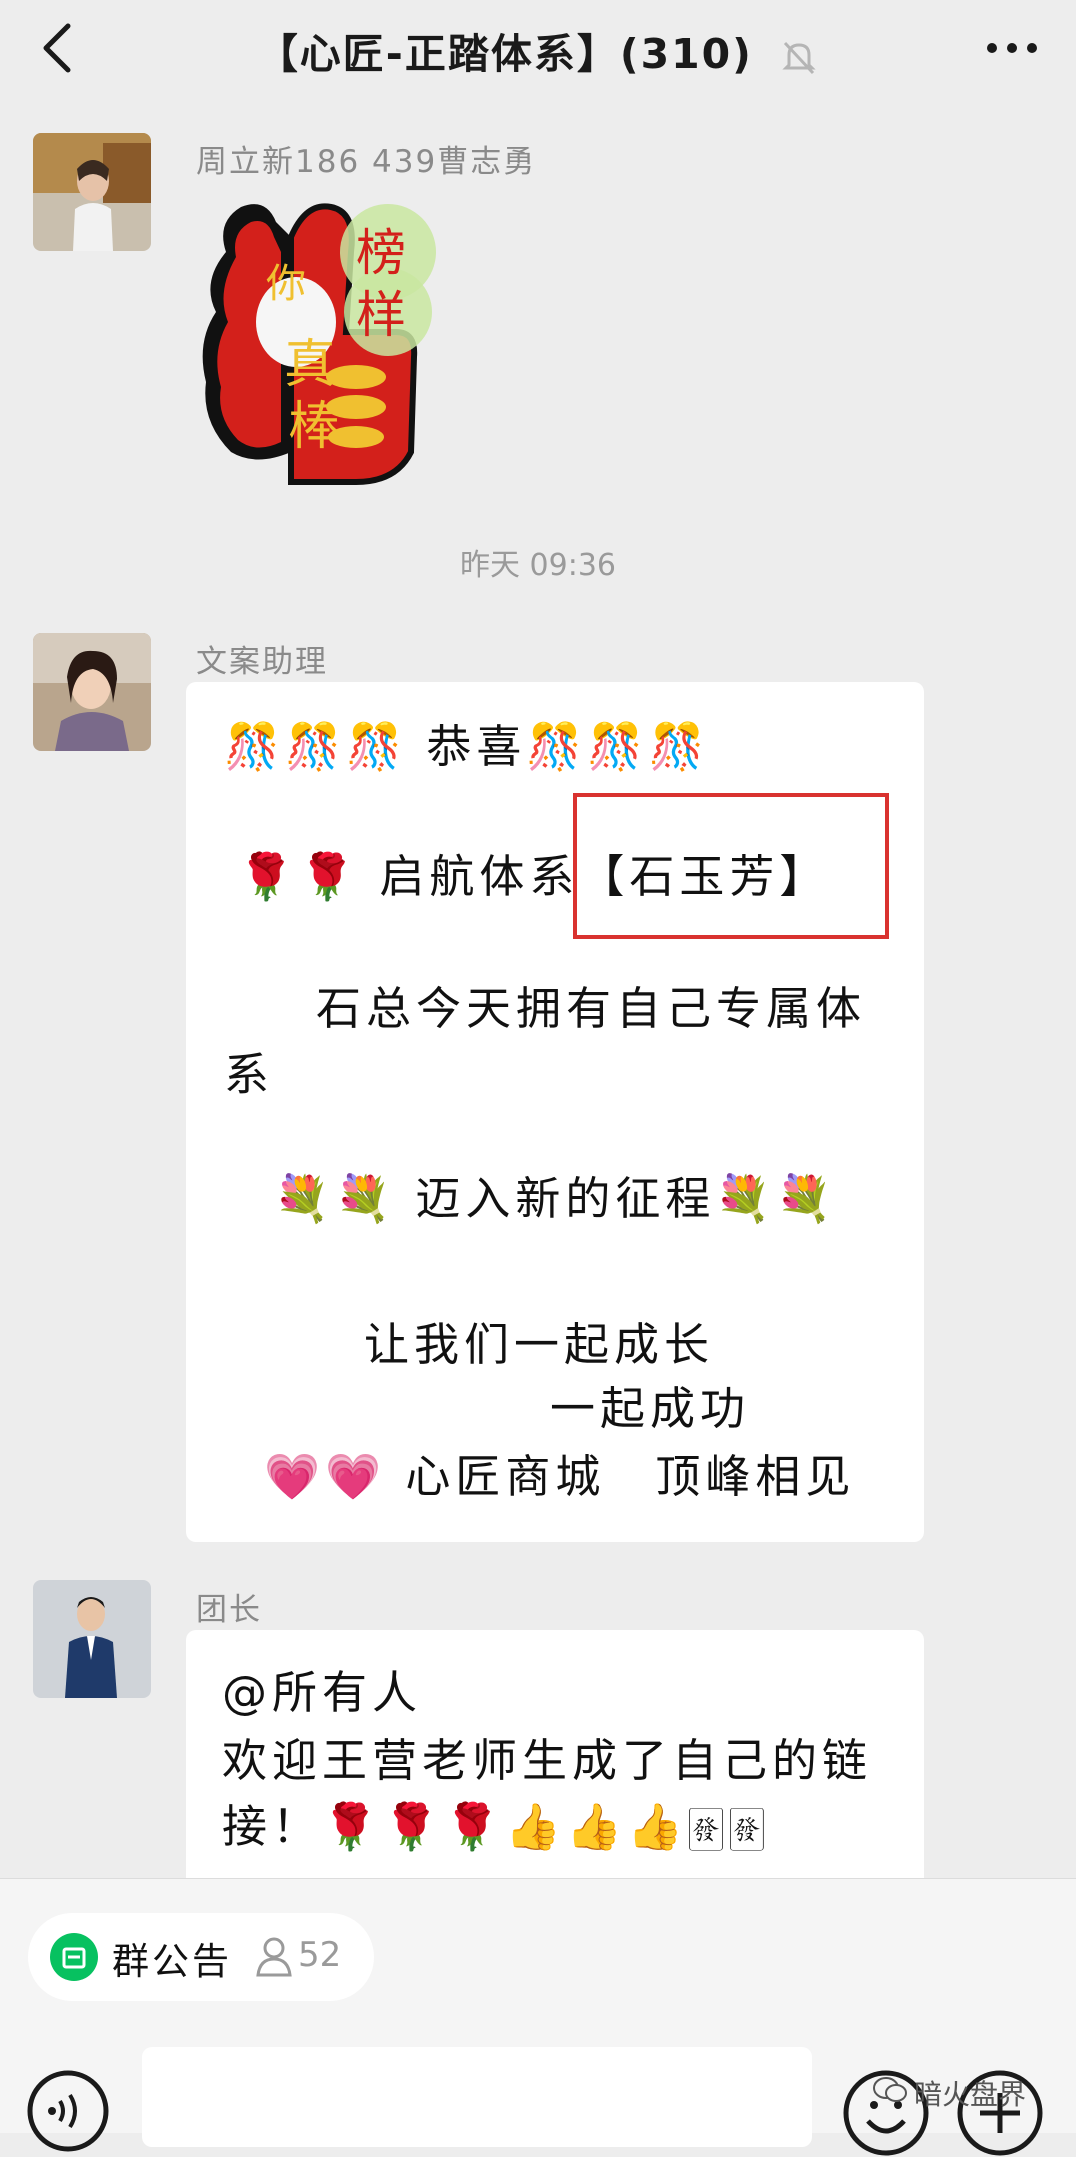  What do you see at coordinates (1012, 48) in the screenshot?
I see `more-horizontal-icon` at bounding box center [1012, 48].